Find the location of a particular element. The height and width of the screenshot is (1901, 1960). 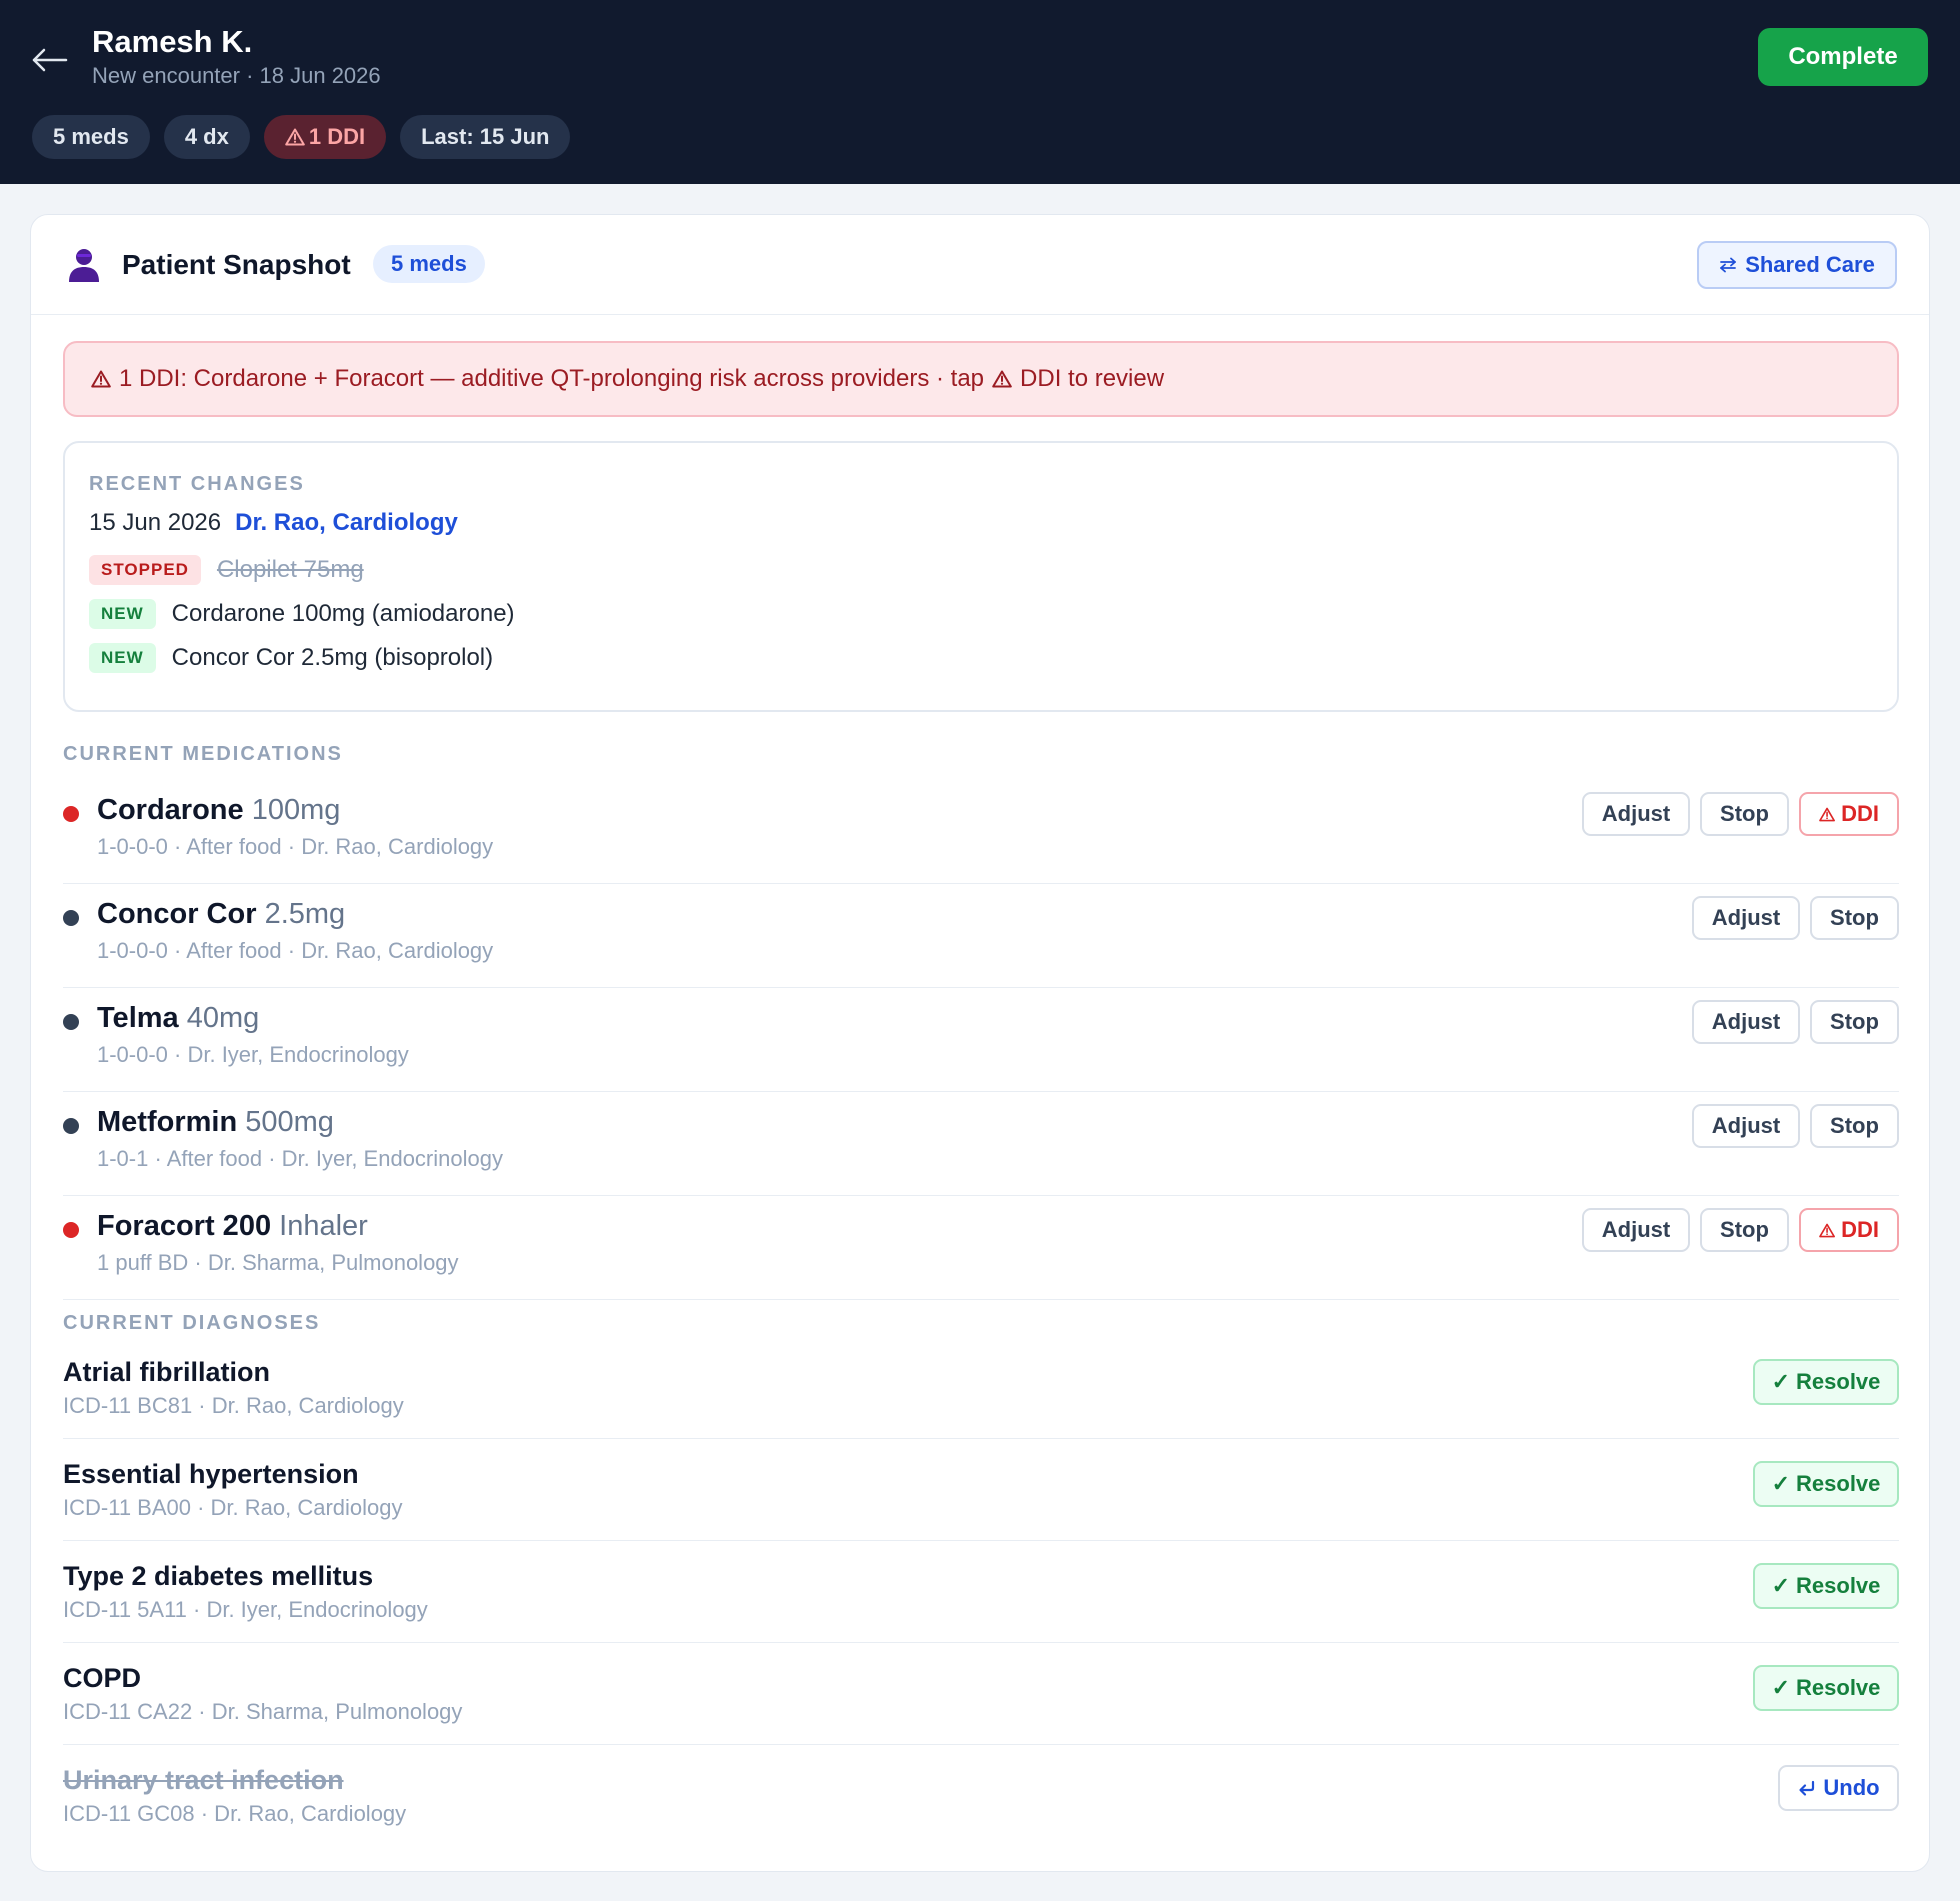

undo-arrow-icon is located at coordinates (1807, 1788).